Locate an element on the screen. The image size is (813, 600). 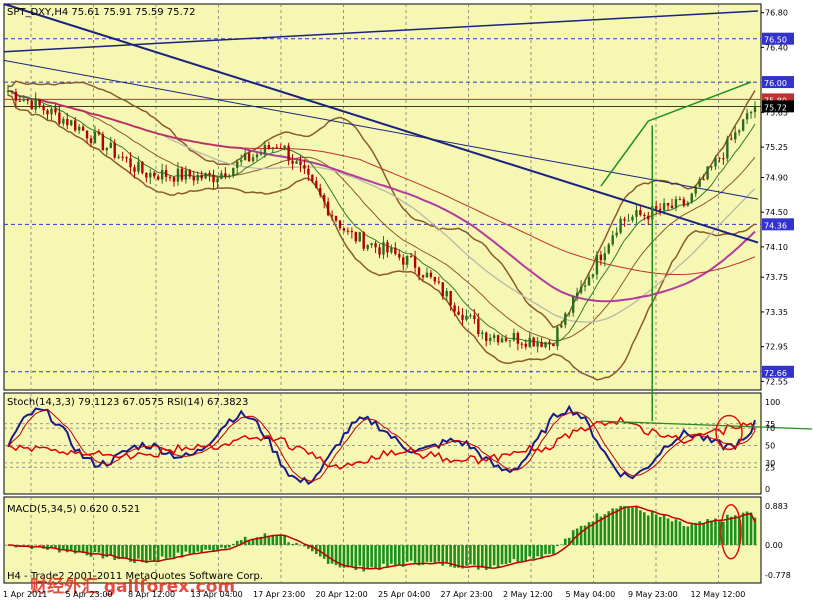
price-axis-label: 74.10 is located at coordinates (776, 247).